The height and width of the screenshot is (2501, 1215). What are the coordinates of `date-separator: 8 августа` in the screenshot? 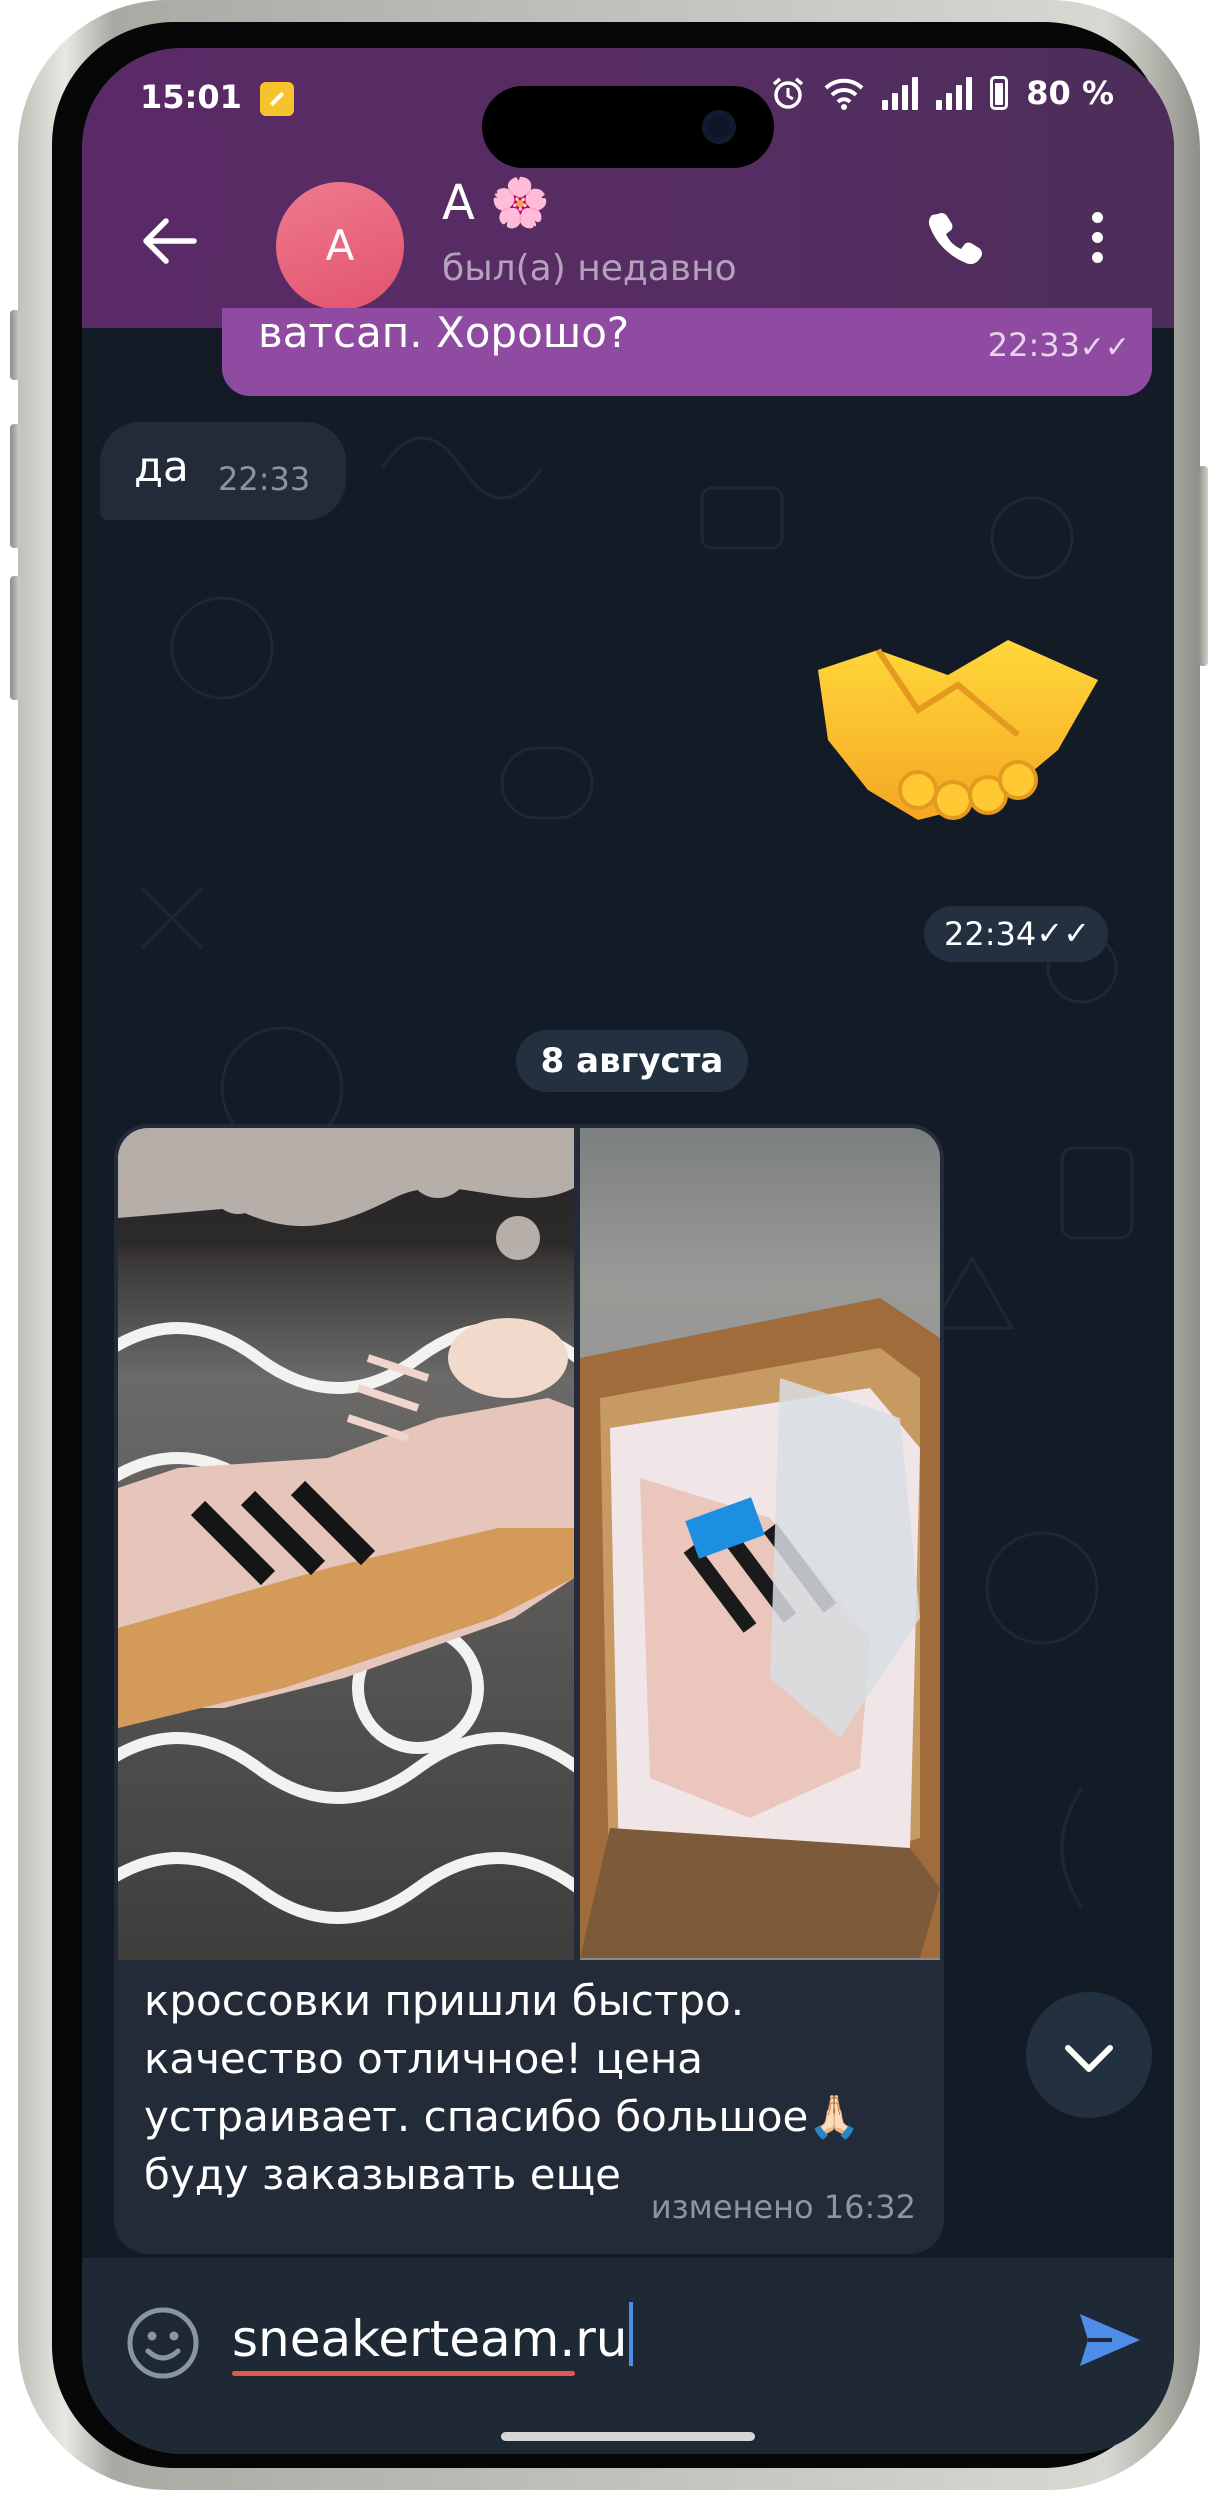 It's located at (632, 1061).